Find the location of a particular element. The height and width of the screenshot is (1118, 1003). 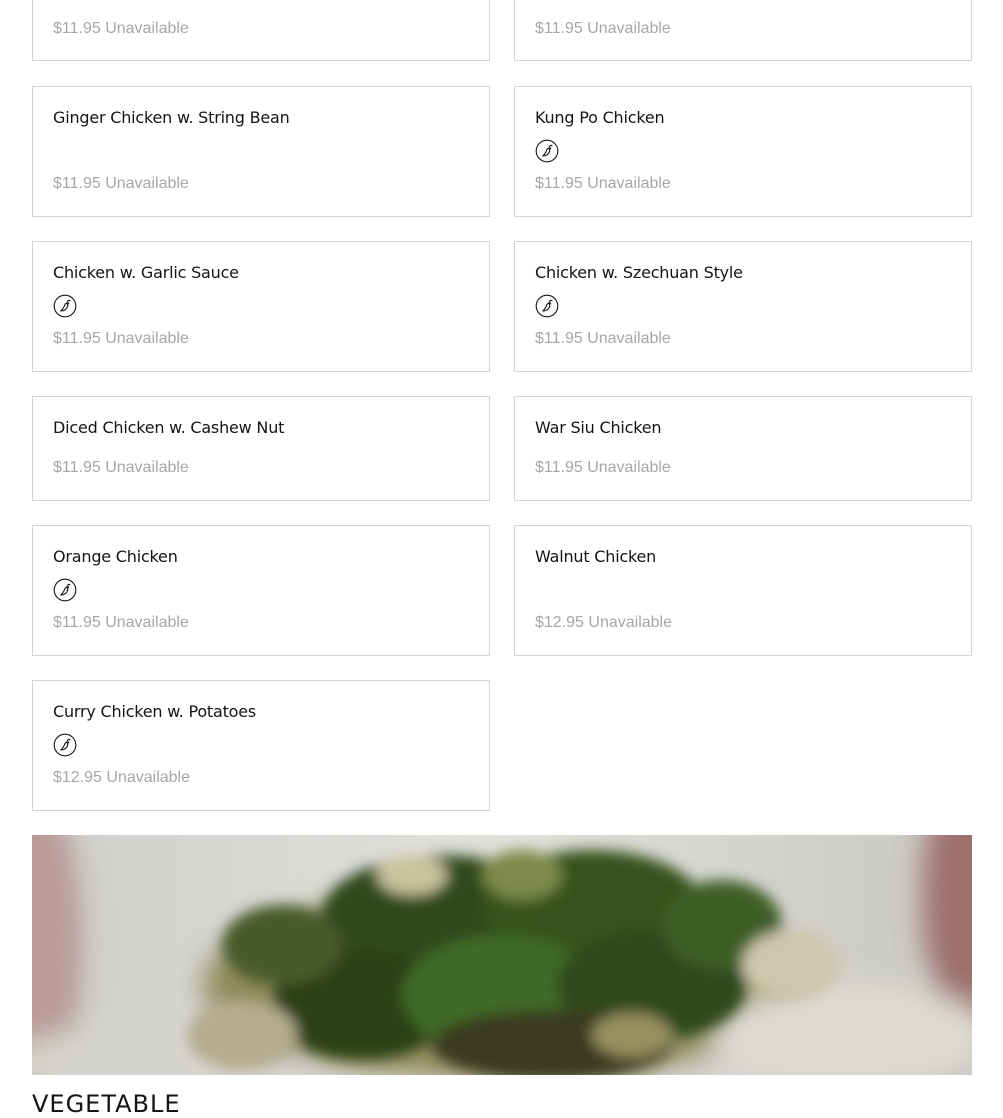

menu-item-card: War Siu Chicken $11.95 Unavailable is located at coordinates (743, 448).